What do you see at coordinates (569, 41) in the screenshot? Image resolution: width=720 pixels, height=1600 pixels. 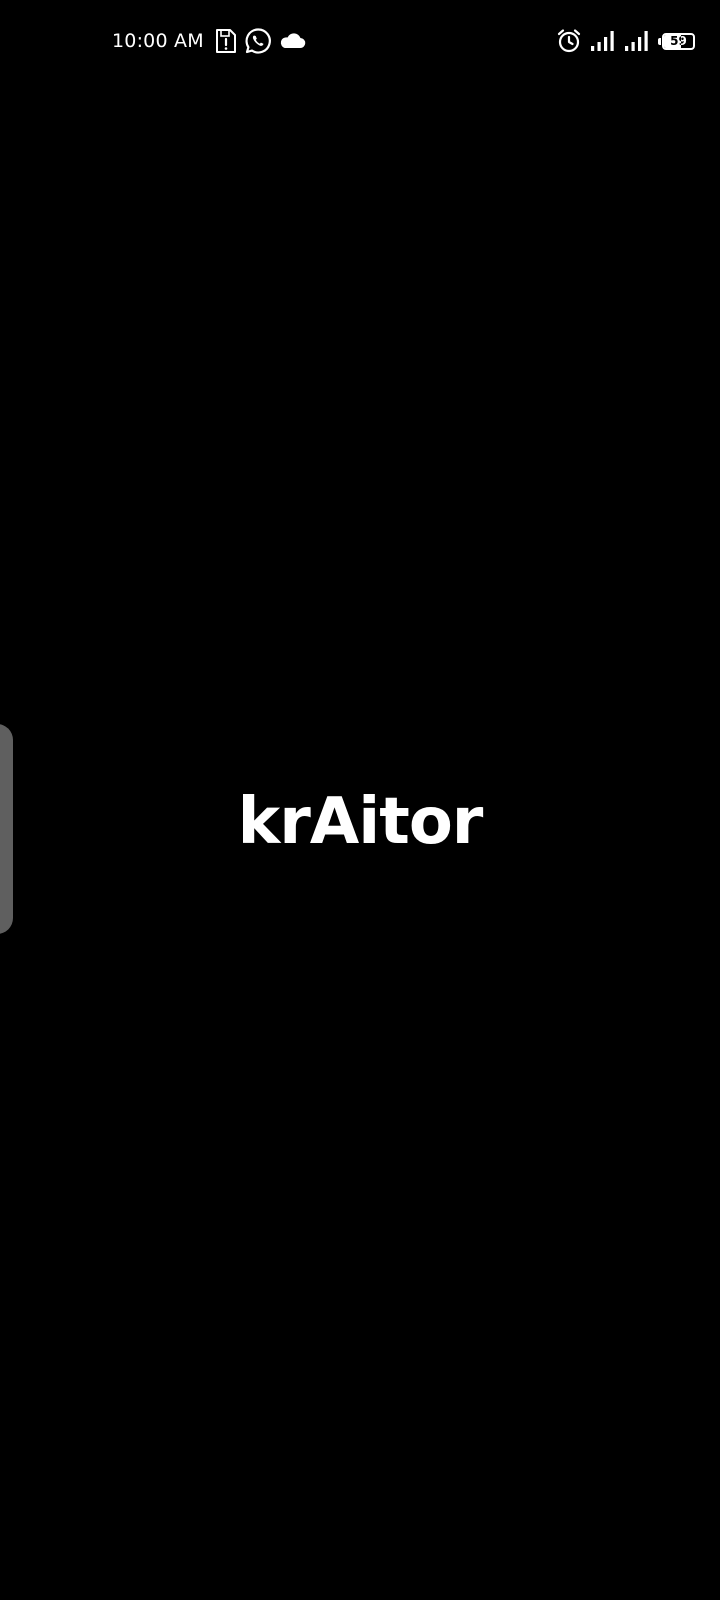 I see `alarm-icon` at bounding box center [569, 41].